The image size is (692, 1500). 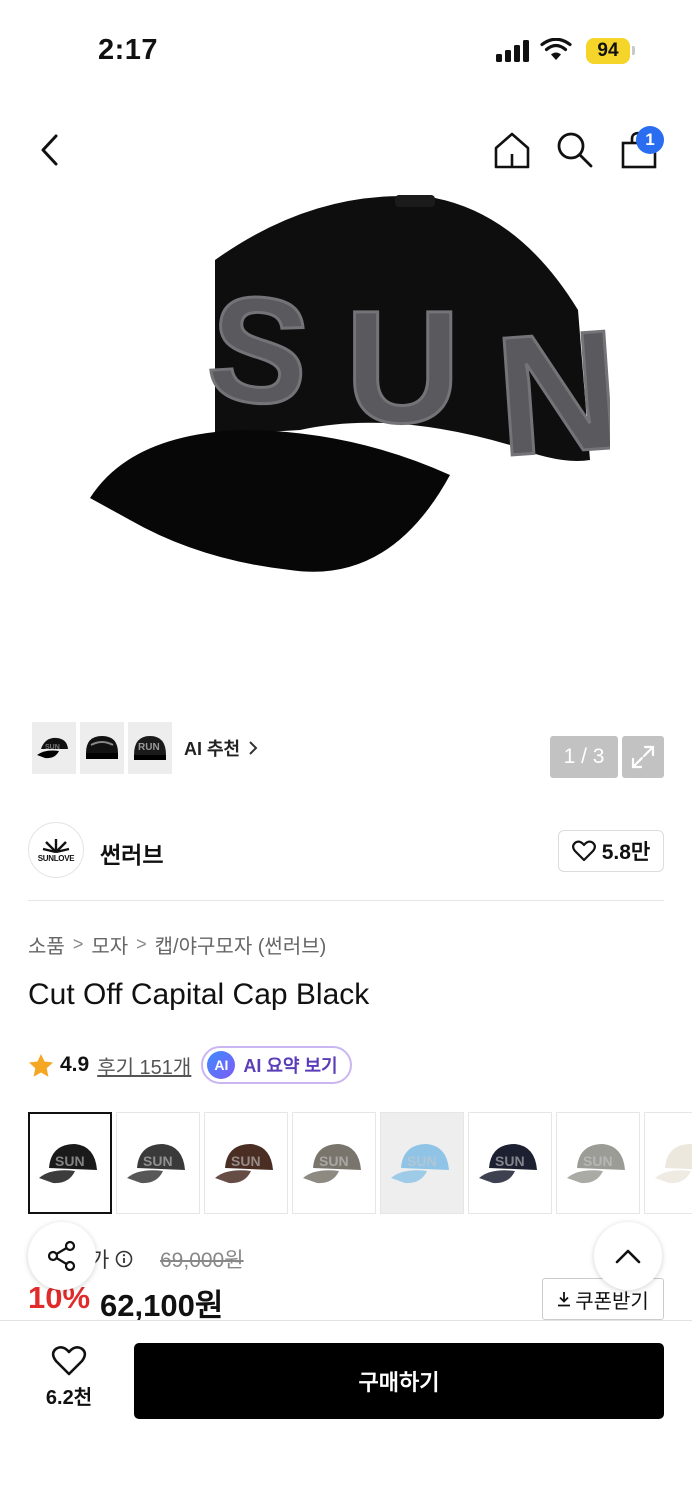 What do you see at coordinates (608, 51) in the screenshot?
I see `battery-indicator: 94` at bounding box center [608, 51].